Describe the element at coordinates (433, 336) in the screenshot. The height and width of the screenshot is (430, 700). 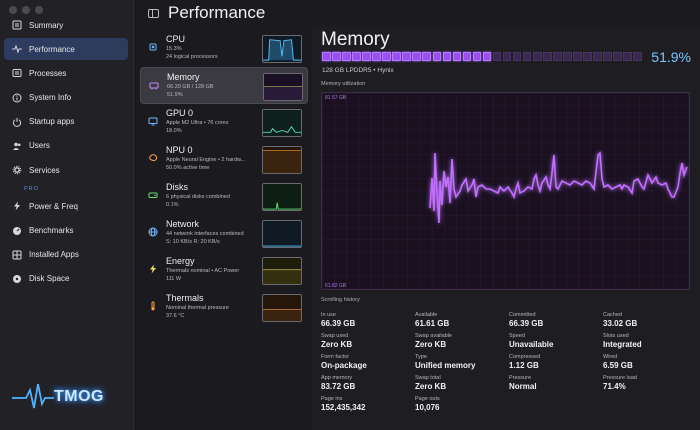
I see `stat-label: Swap available` at that location.